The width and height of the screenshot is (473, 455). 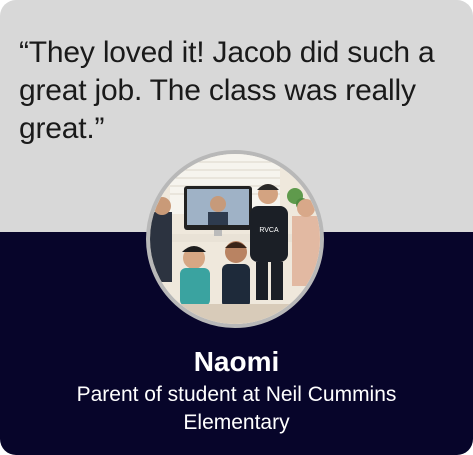 What do you see at coordinates (235, 239) in the screenshot?
I see `avatar-photo: RVCA` at bounding box center [235, 239].